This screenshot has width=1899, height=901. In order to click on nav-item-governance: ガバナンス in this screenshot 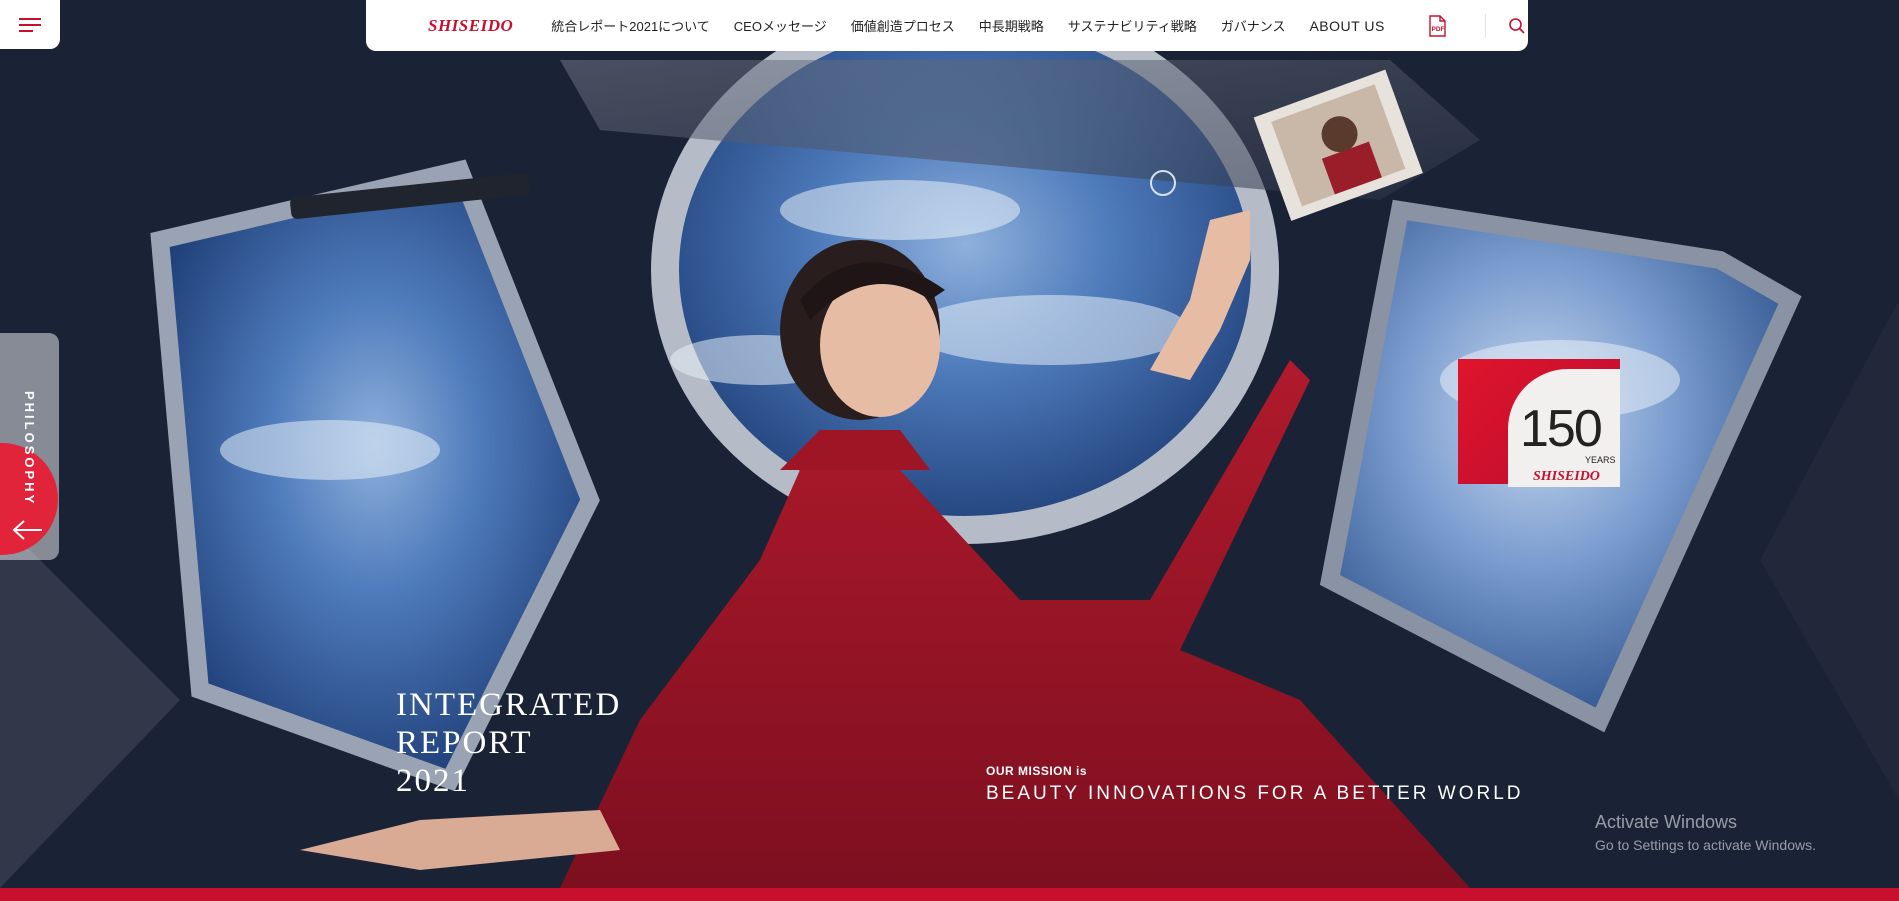, I will do `click(1253, 25)`.